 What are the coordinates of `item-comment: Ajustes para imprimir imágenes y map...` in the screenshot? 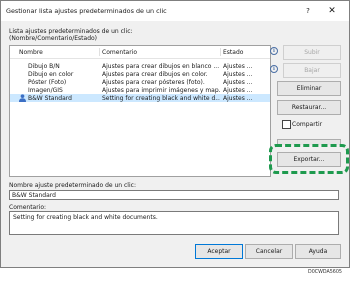 It's located at (161, 90).